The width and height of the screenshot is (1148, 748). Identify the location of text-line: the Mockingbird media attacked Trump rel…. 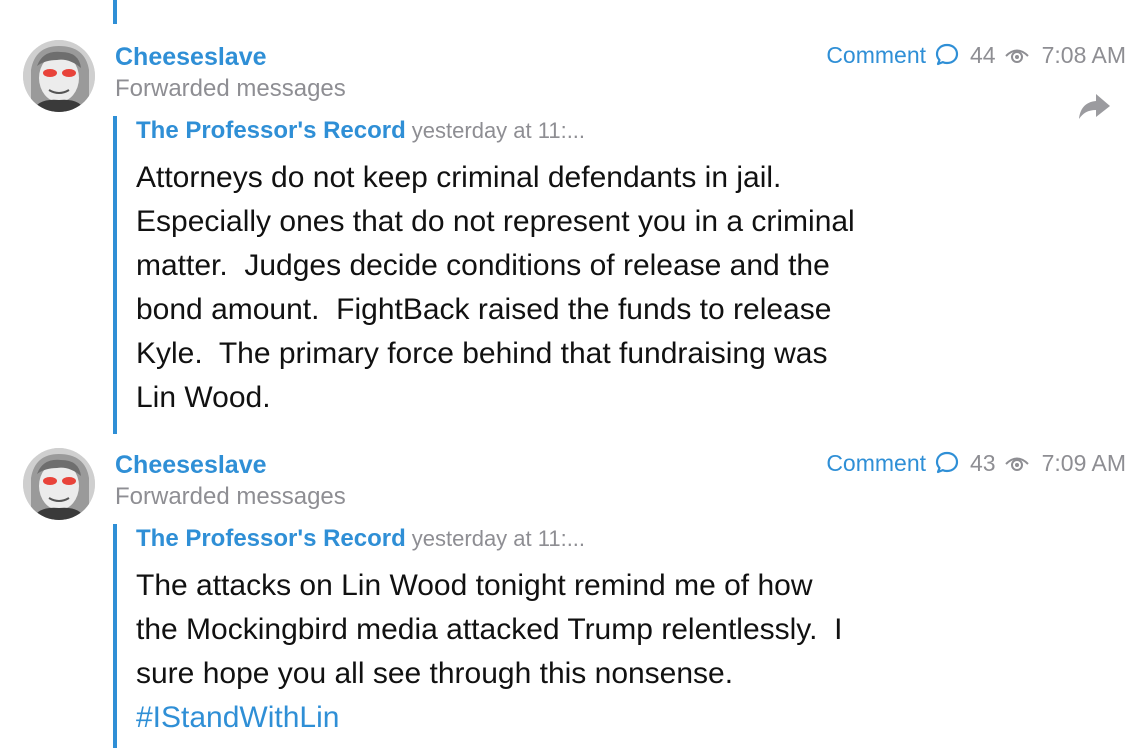
(489, 629).